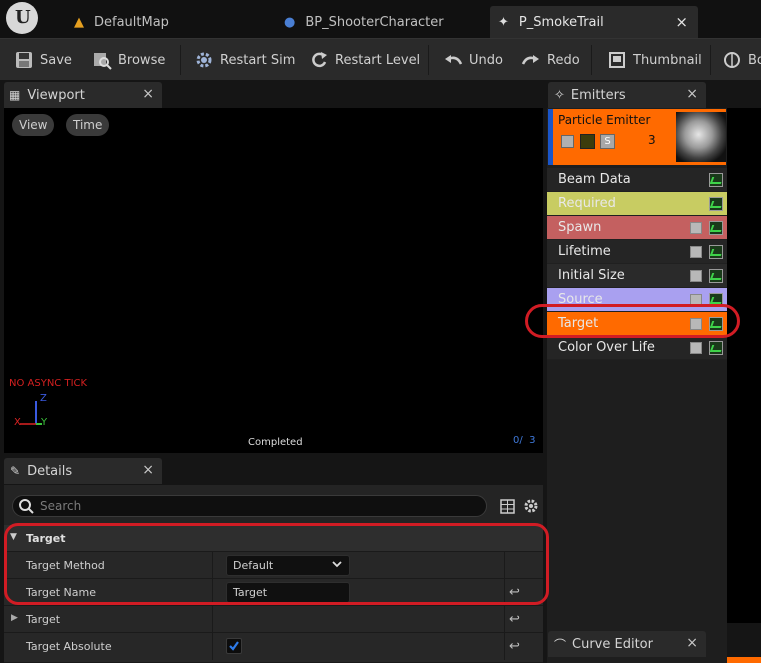 The width and height of the screenshot is (761, 663). What do you see at coordinates (204, 60) in the screenshot?
I see `gear-icon` at bounding box center [204, 60].